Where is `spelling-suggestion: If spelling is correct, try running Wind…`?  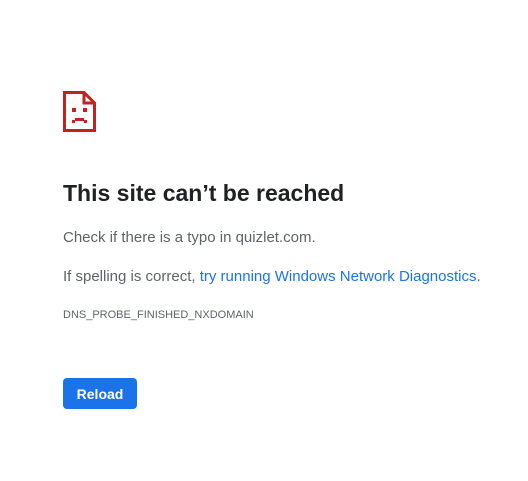 spelling-suggestion: If spelling is correct, try running Wind… is located at coordinates (272, 276).